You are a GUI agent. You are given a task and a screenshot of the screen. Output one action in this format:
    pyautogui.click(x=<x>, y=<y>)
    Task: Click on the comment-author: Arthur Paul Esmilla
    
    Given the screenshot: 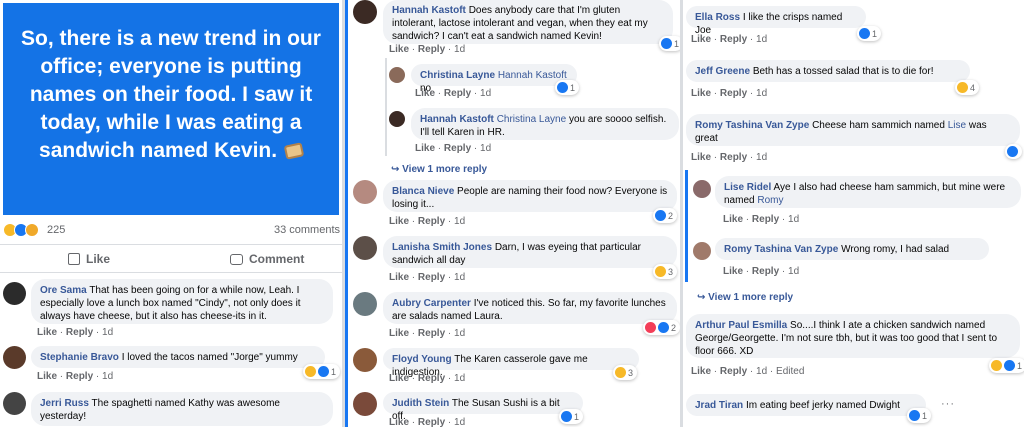 What is the action you would take?
    pyautogui.click(x=741, y=325)
    